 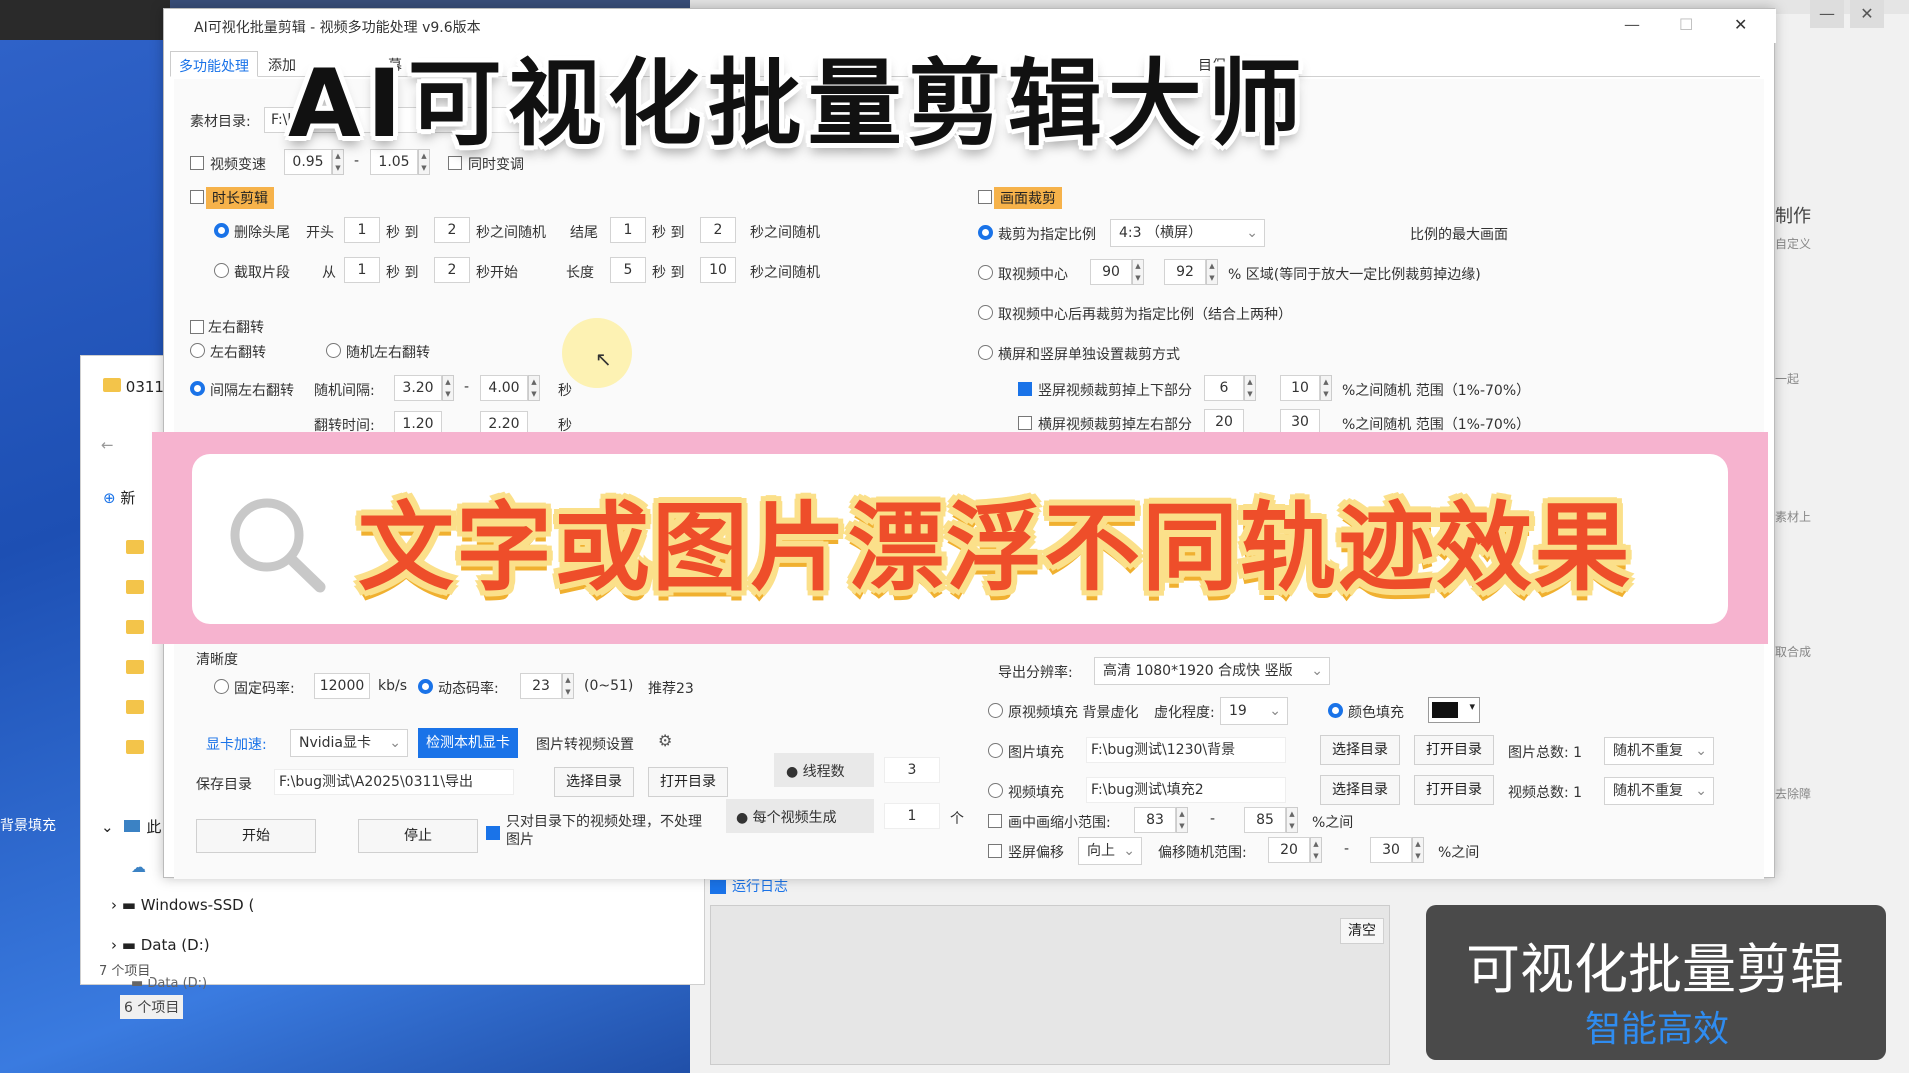 What do you see at coordinates (256, 836) in the screenshot?
I see `start-button: 开始` at bounding box center [256, 836].